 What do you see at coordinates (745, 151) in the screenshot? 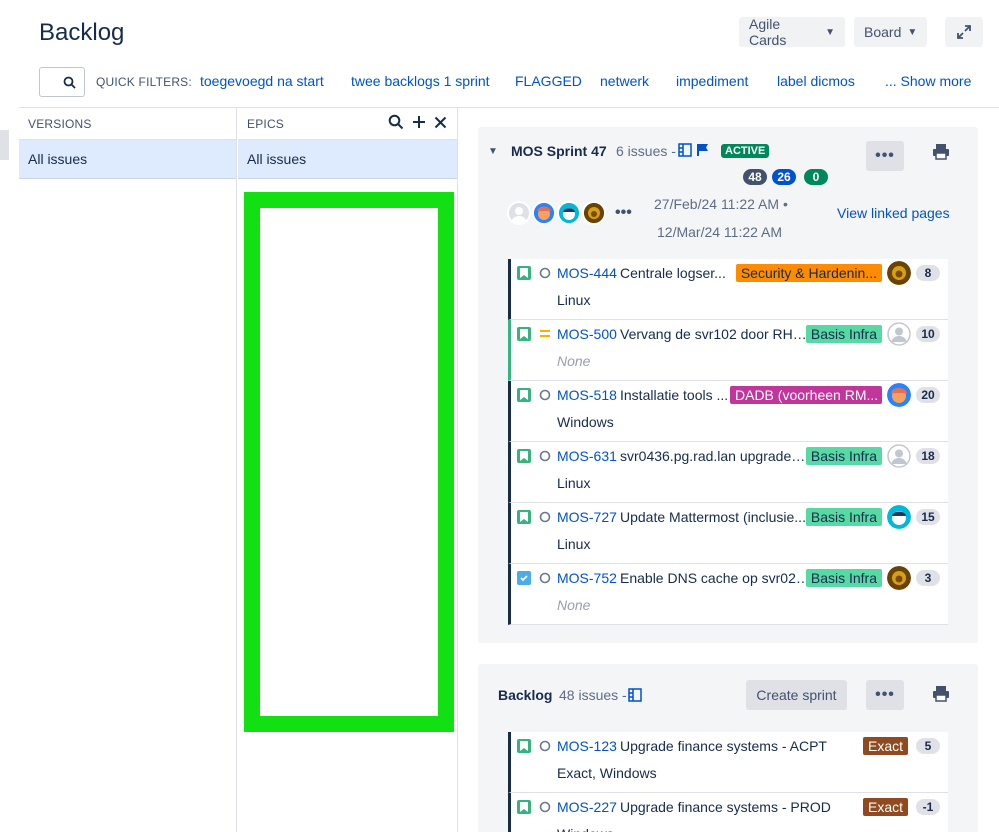
I see `sprint-status-badge: ACTIVE` at bounding box center [745, 151].